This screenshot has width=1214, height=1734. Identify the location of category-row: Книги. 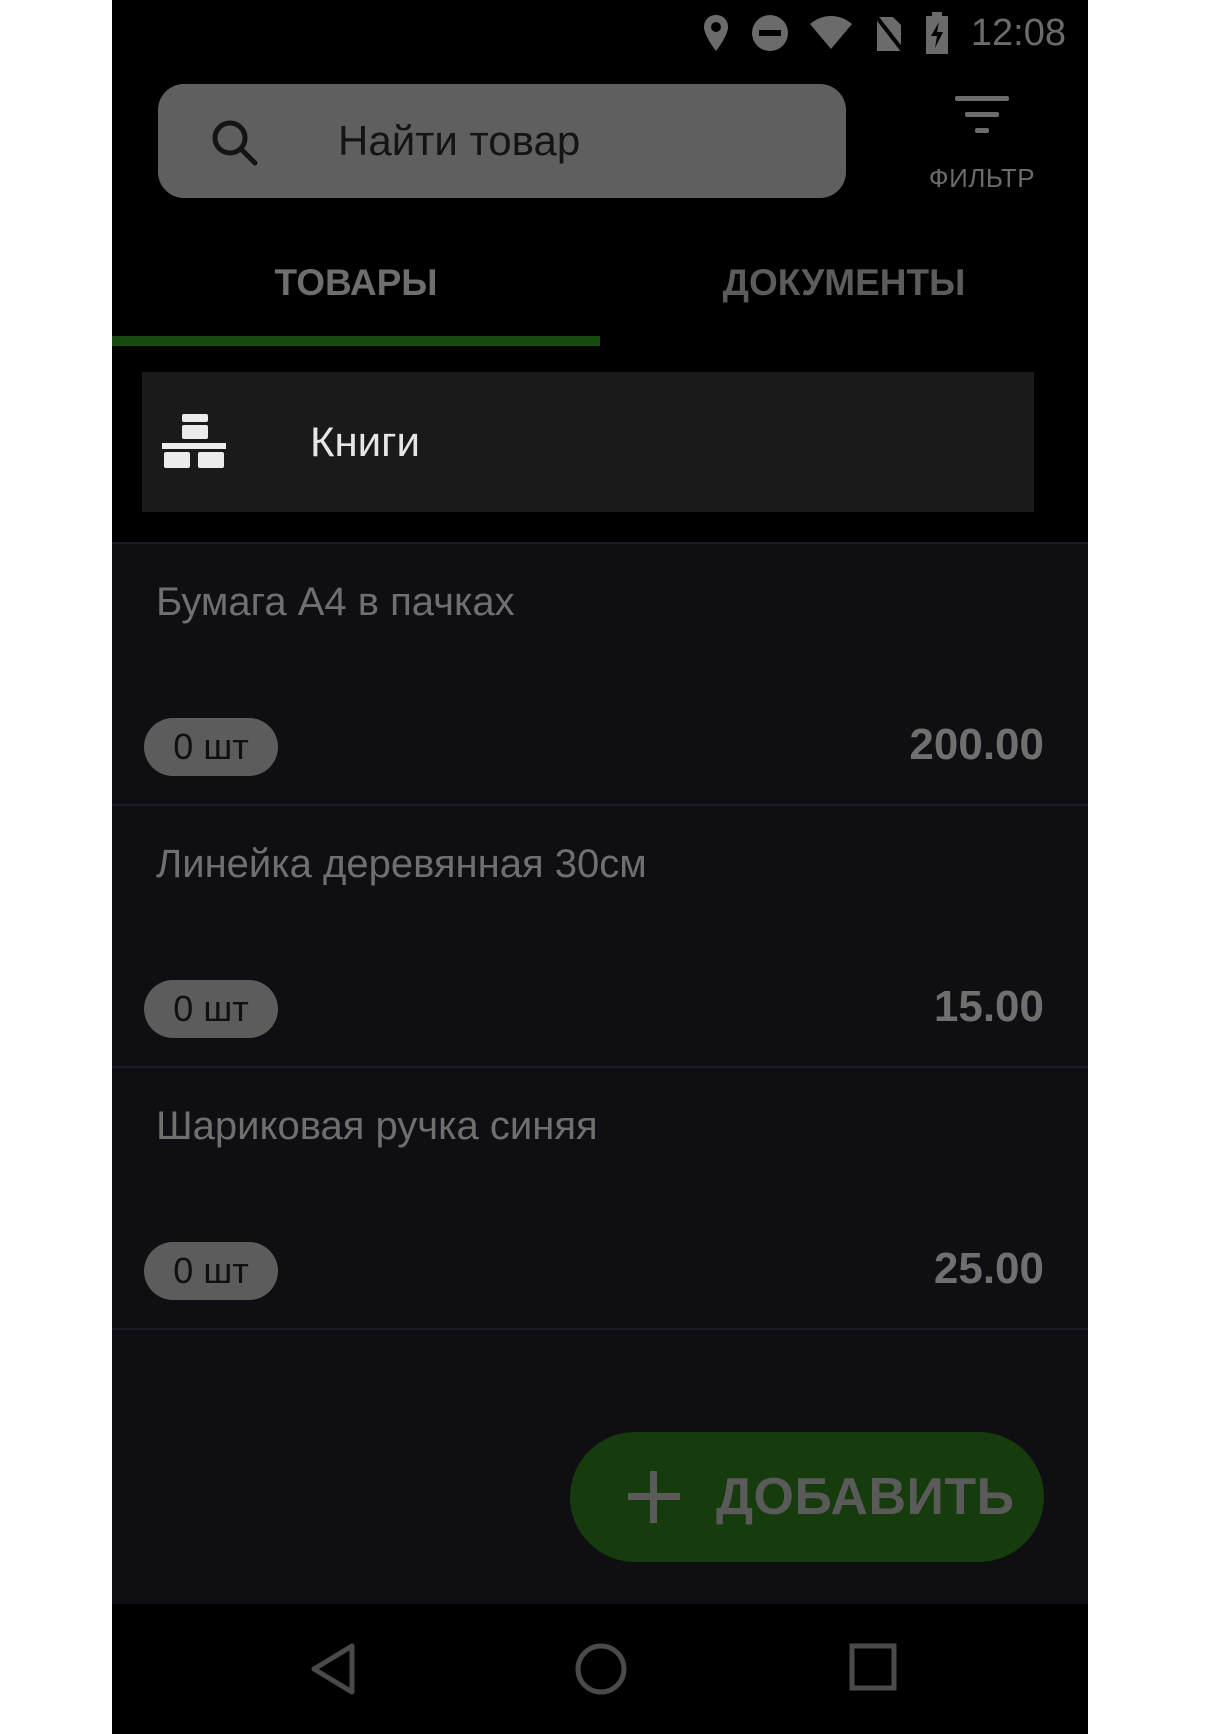
(588, 442).